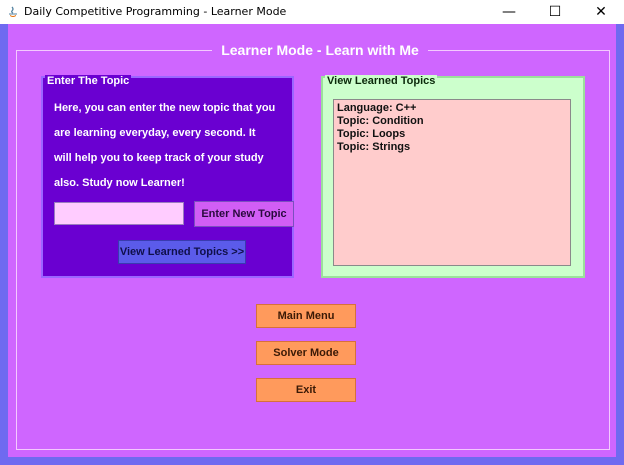 This screenshot has width=624, height=465. I want to click on solver-mode-button: Solver Mode, so click(306, 353).